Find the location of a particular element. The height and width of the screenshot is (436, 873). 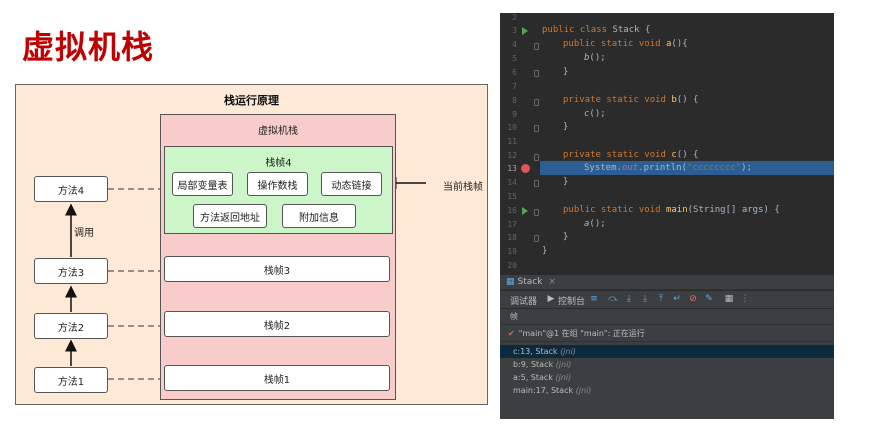

stack-frame-4: 栈帧4 局部变量表 操作数栈 动态链接 方法返回地址 附加信息 is located at coordinates (278, 190).